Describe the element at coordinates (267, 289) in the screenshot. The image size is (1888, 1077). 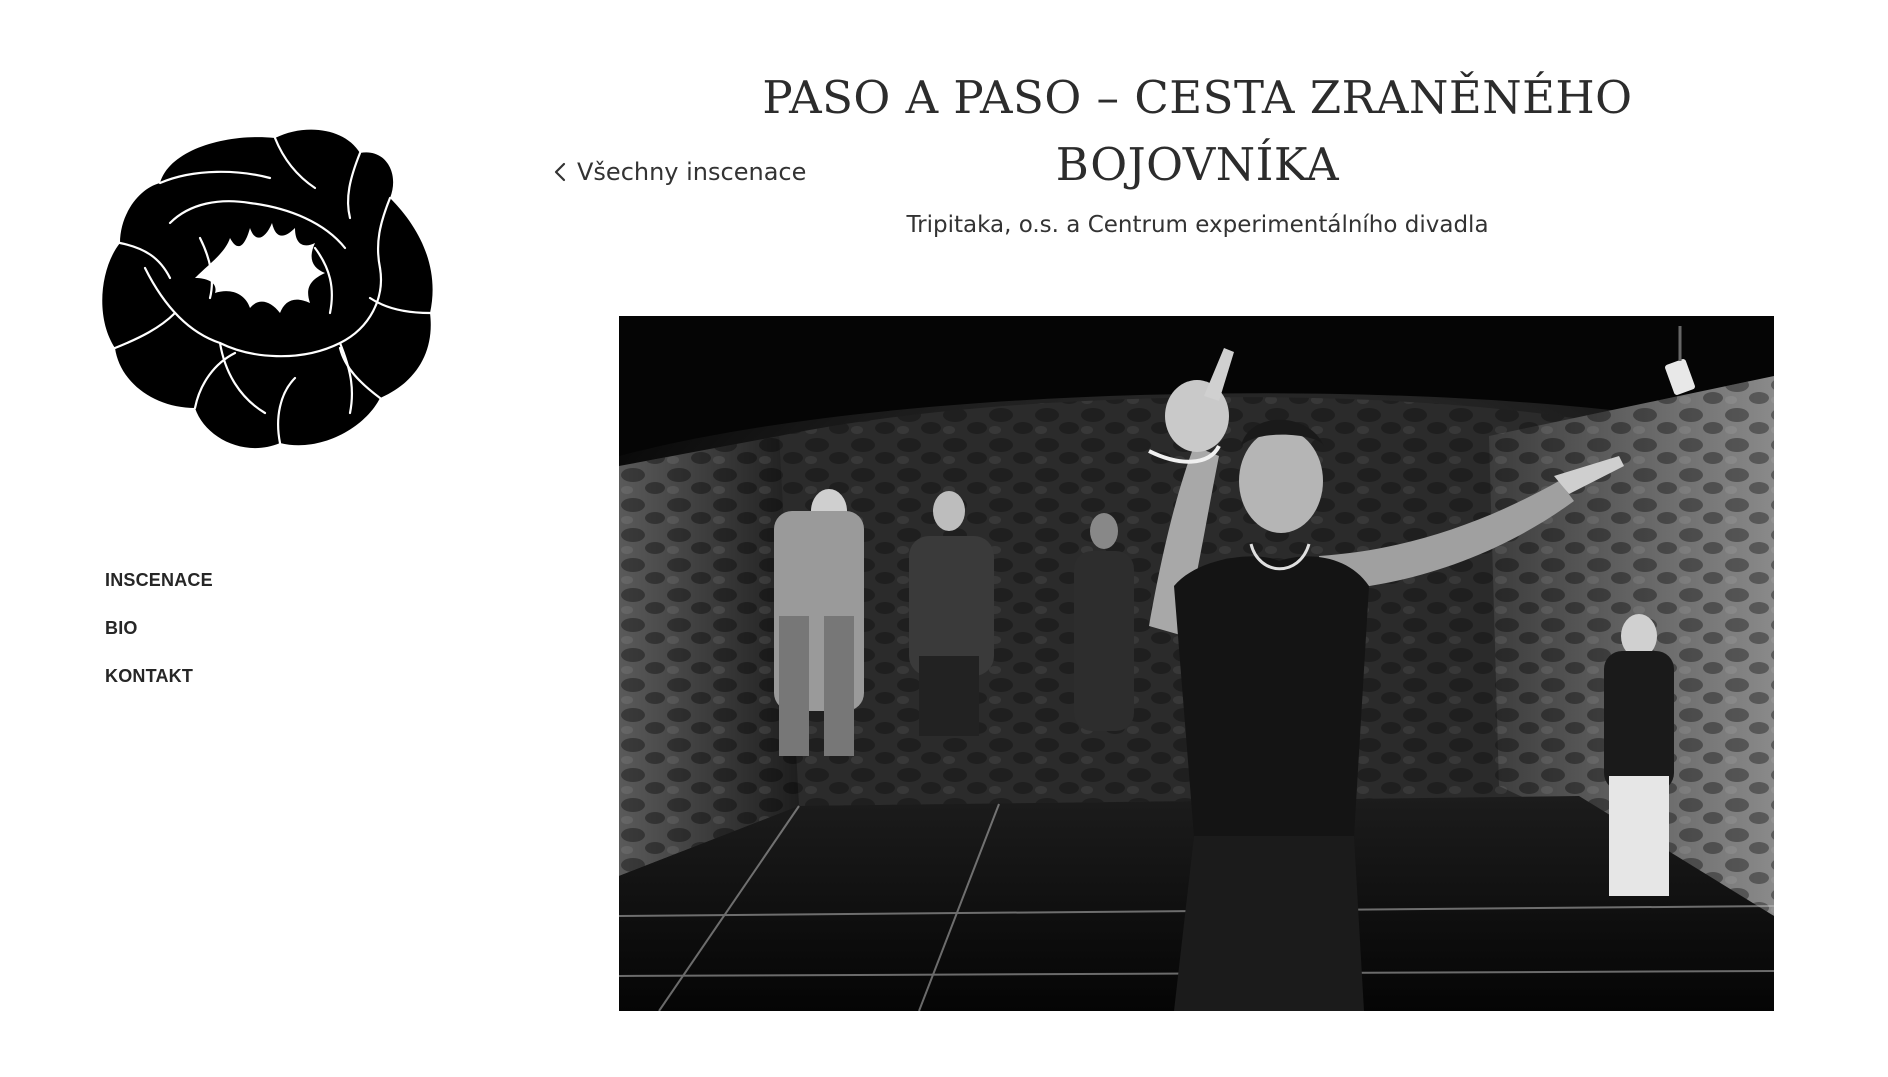
I see `peony-flower-logo-icon` at that location.